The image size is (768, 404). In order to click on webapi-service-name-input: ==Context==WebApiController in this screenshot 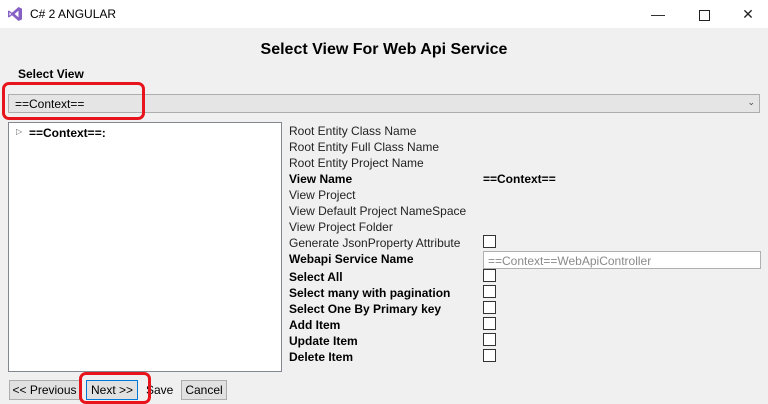, I will do `click(622, 260)`.